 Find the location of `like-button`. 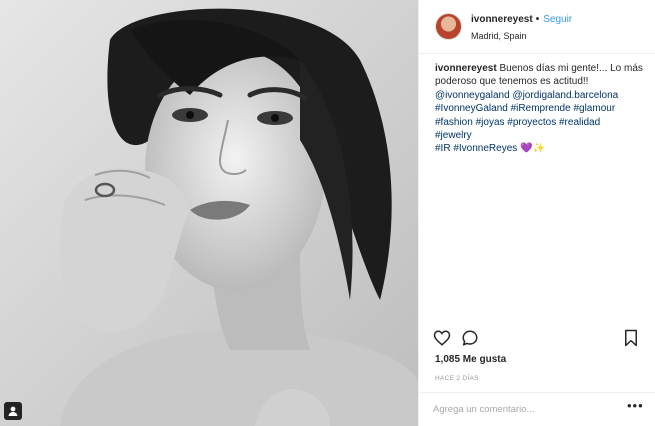

like-button is located at coordinates (442, 338).